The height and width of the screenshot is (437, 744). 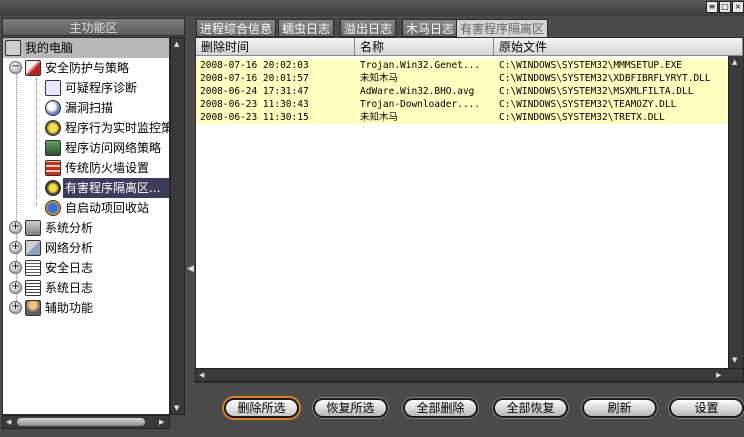 I want to click on tree-node-net-access: 程序访问网络策略, so click(x=86, y=148).